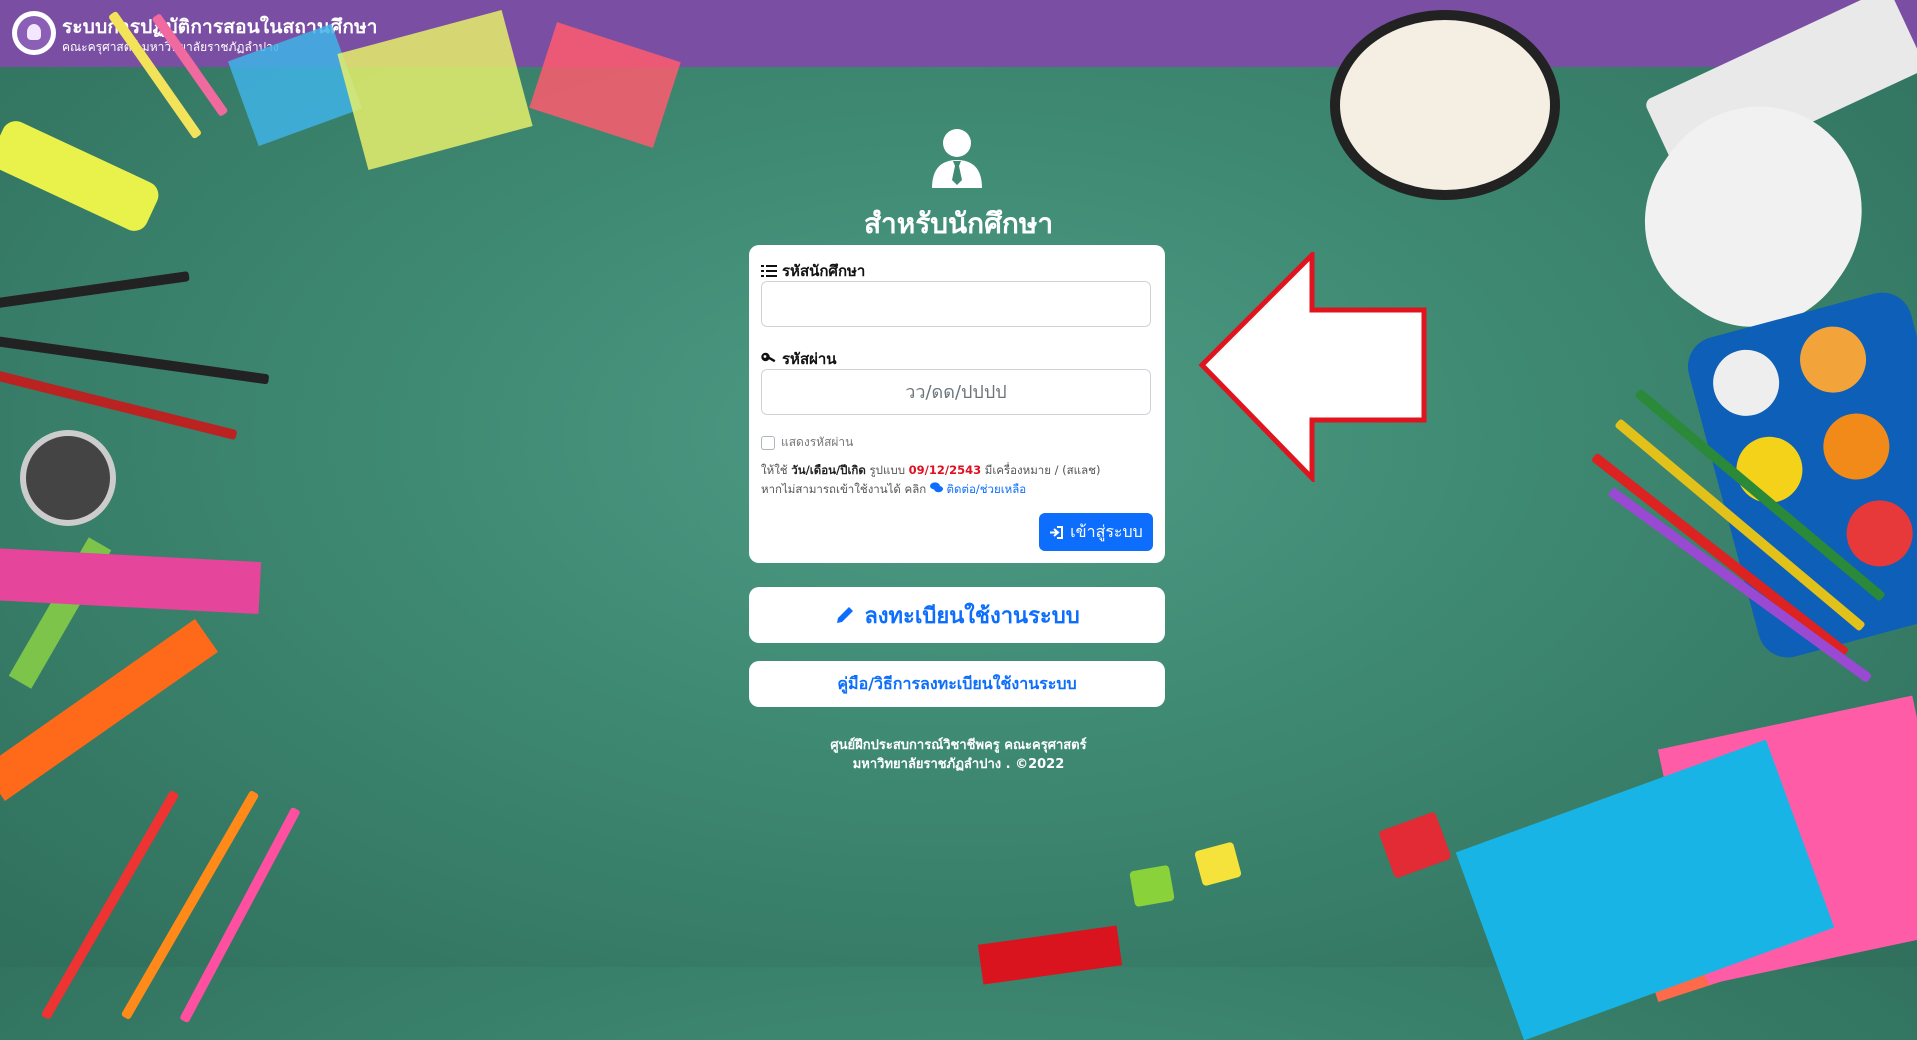 The image size is (1917, 1040). Describe the element at coordinates (1057, 532) in the screenshot. I see `sign-in-icon` at that location.